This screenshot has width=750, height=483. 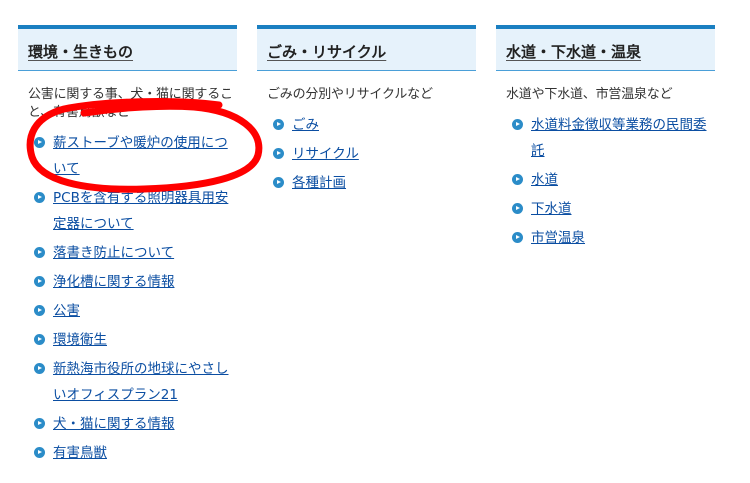 I want to click on link-list: ごみ リサイクル 各種計画, so click(x=366, y=154).